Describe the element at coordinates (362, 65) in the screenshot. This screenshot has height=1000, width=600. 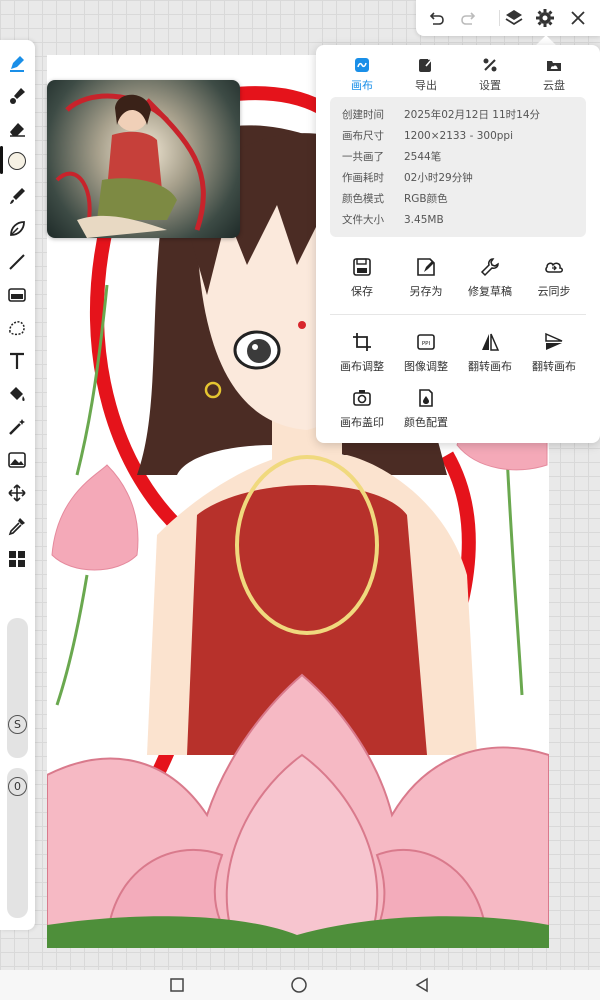
I see `canvas-icon` at that location.